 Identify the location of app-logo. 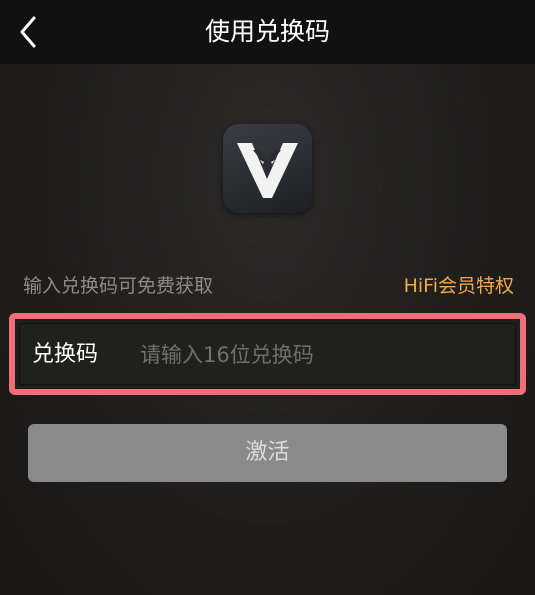
(267, 168).